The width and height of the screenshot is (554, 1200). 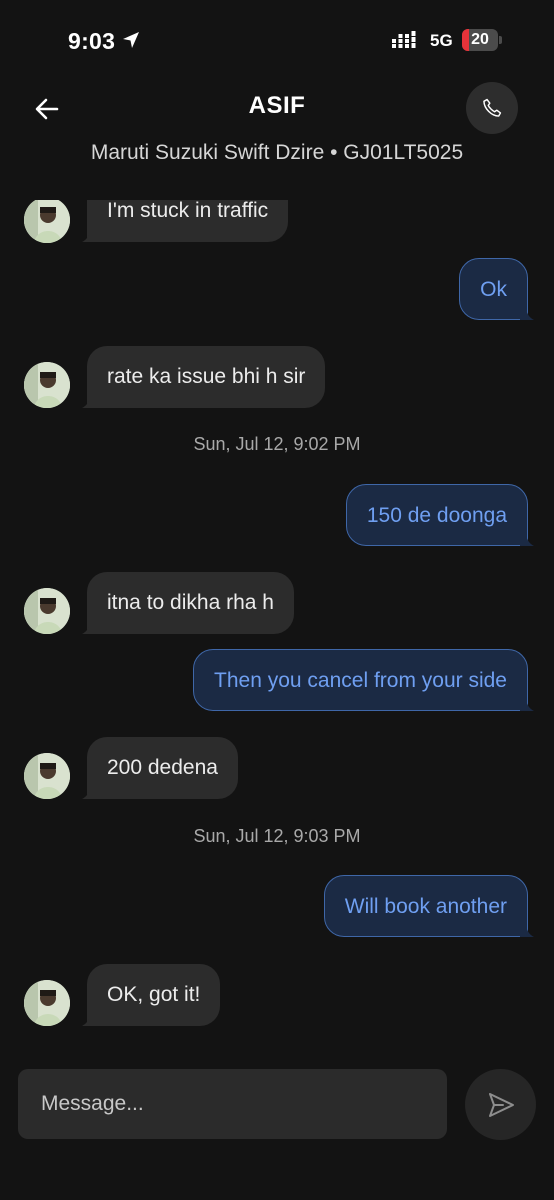 I want to click on scroll-clip, so click(x=277, y=185).